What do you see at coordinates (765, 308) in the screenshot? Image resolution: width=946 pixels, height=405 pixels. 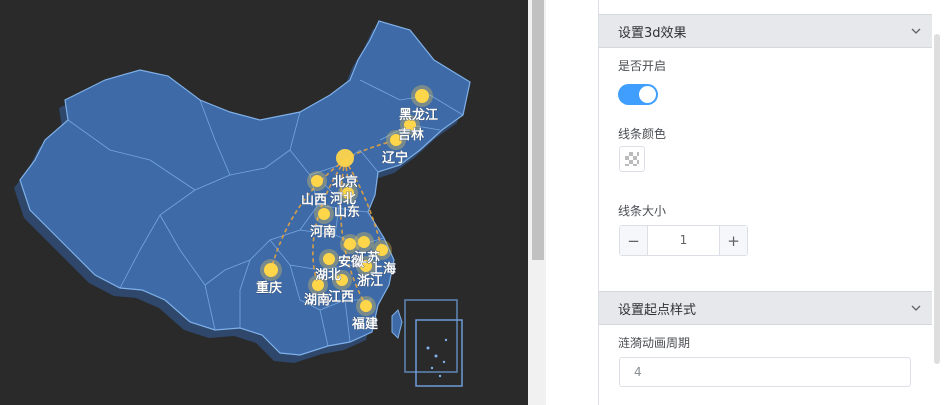 I see `section-start-style-header: 设置起点样式` at bounding box center [765, 308].